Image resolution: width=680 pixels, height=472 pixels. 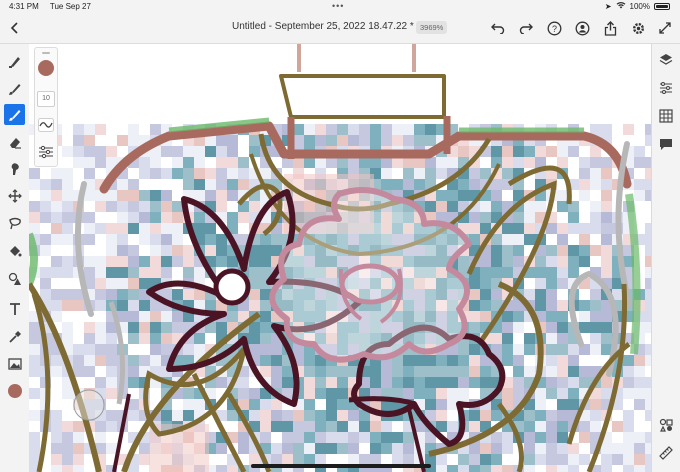 I want to click on settings-gear-icon, so click(x=638, y=28).